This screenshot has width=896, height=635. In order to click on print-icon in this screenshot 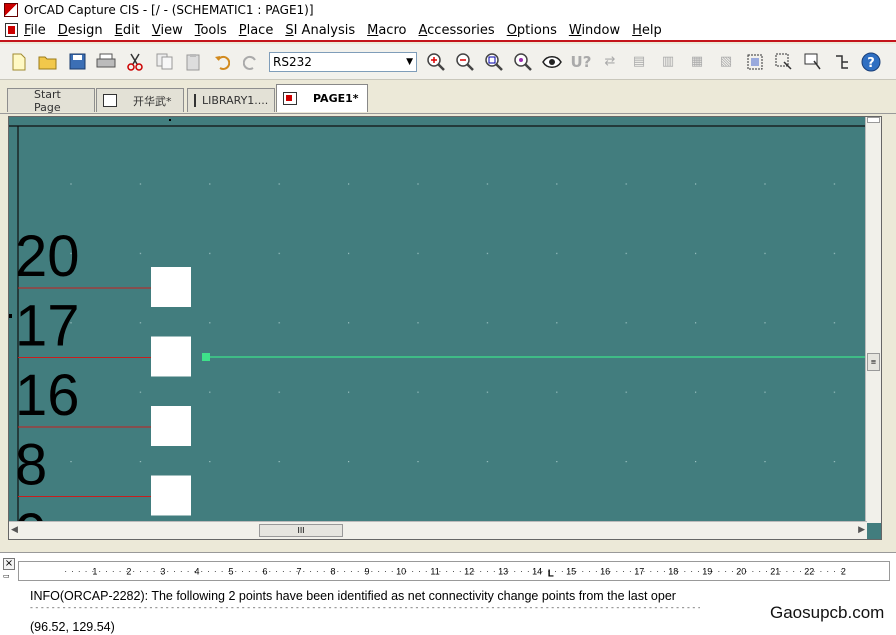, I will do `click(106, 62)`.